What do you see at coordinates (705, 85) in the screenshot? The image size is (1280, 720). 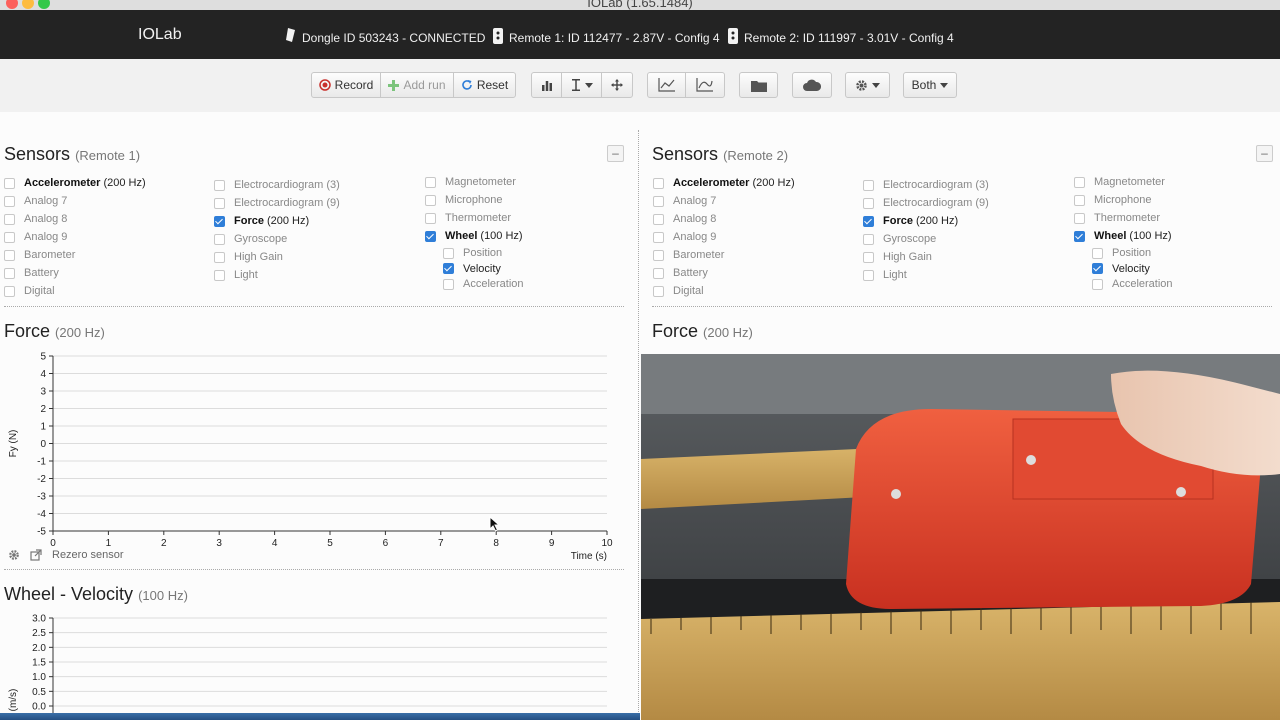 I see `fit-chart-button` at bounding box center [705, 85].